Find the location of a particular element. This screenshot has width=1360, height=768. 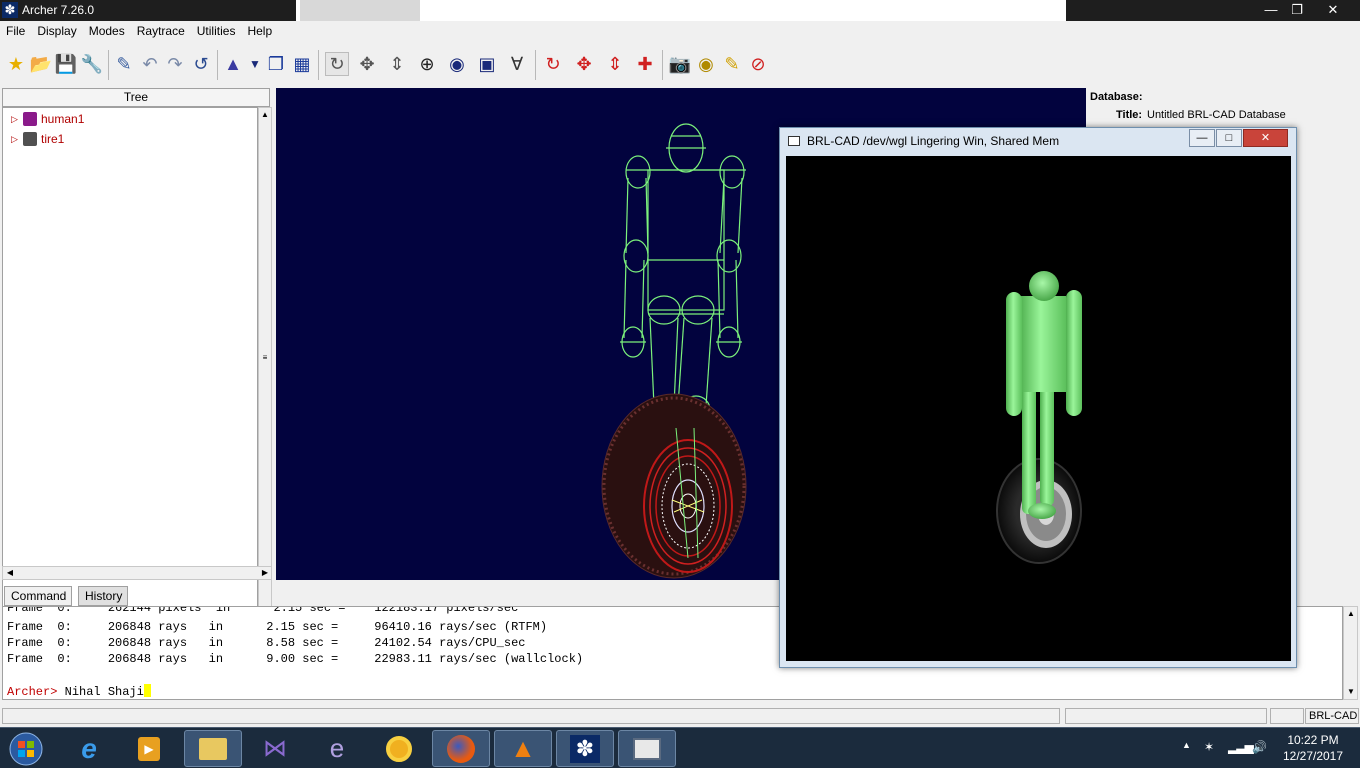

wizard-icon: ▲ is located at coordinates (233, 64).